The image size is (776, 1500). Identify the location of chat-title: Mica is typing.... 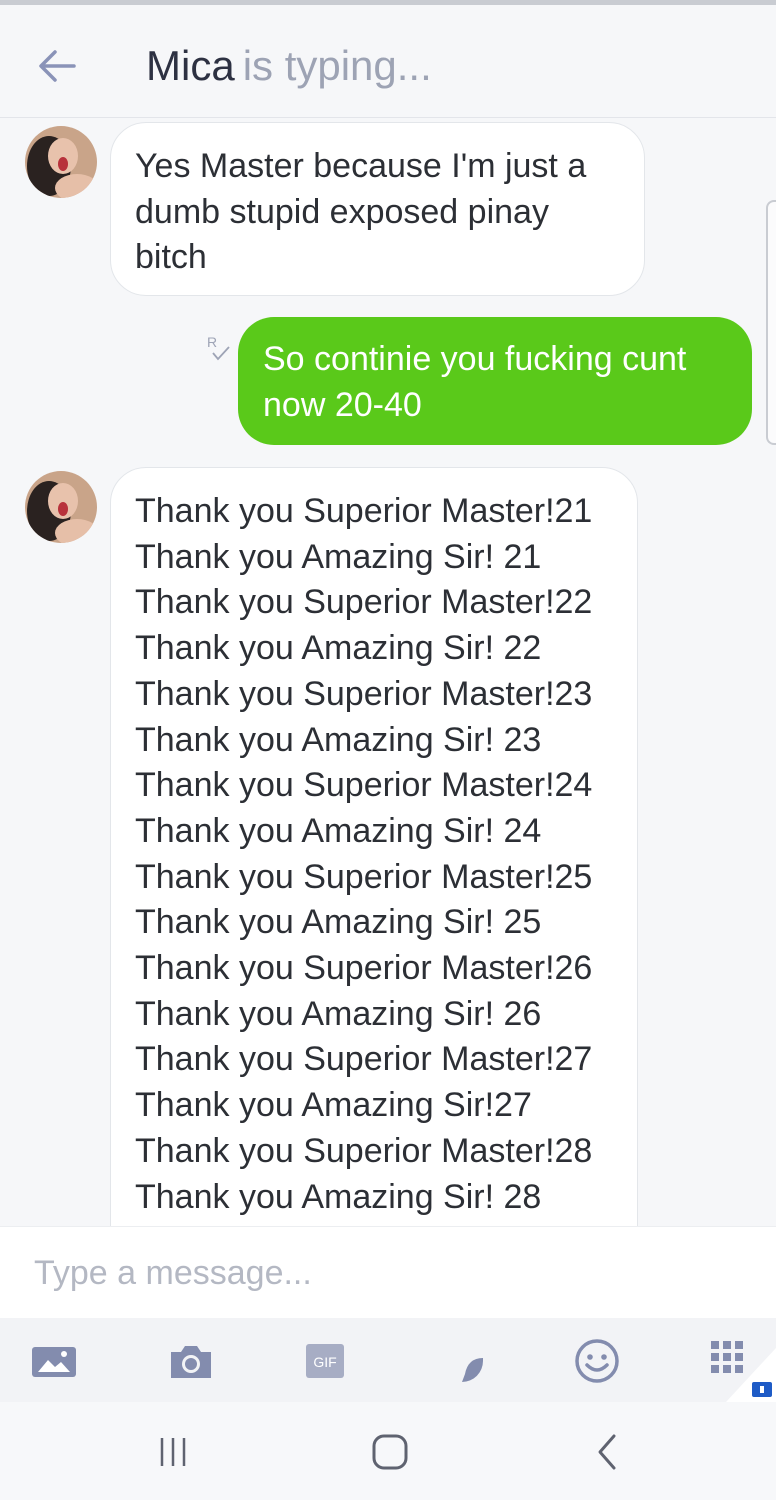
(289, 66).